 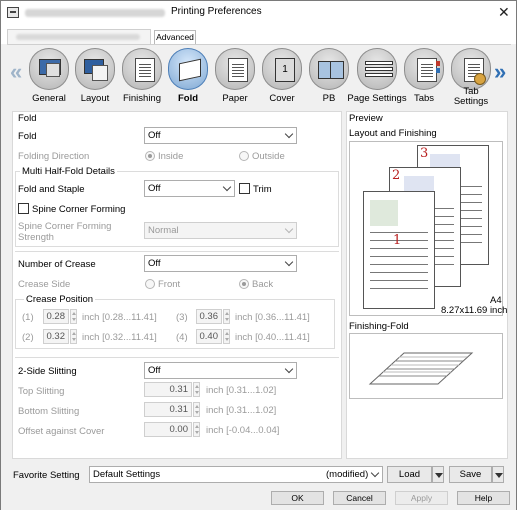 What do you see at coordinates (28, 317) in the screenshot?
I see `crease-pos1-label: (1)` at bounding box center [28, 317].